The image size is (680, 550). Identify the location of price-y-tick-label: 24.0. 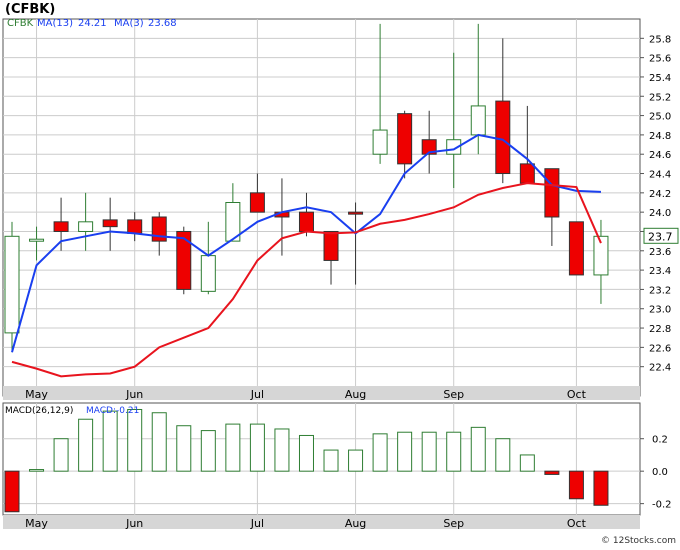
(660, 213).